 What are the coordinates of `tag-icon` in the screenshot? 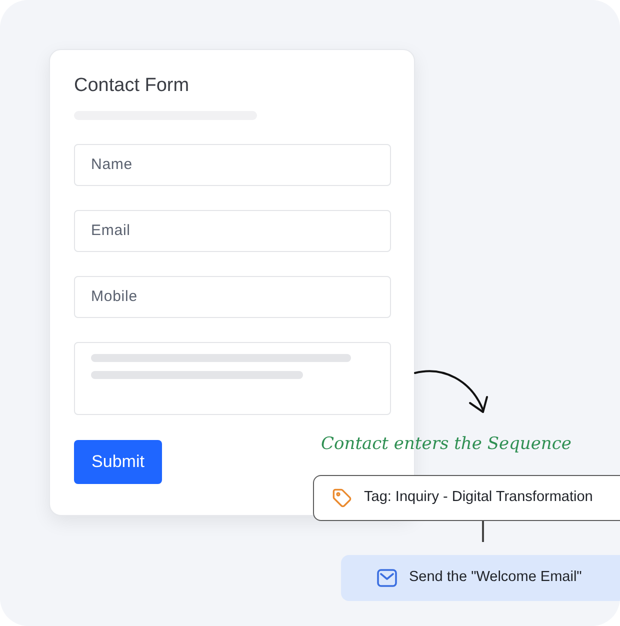 It's located at (342, 498).